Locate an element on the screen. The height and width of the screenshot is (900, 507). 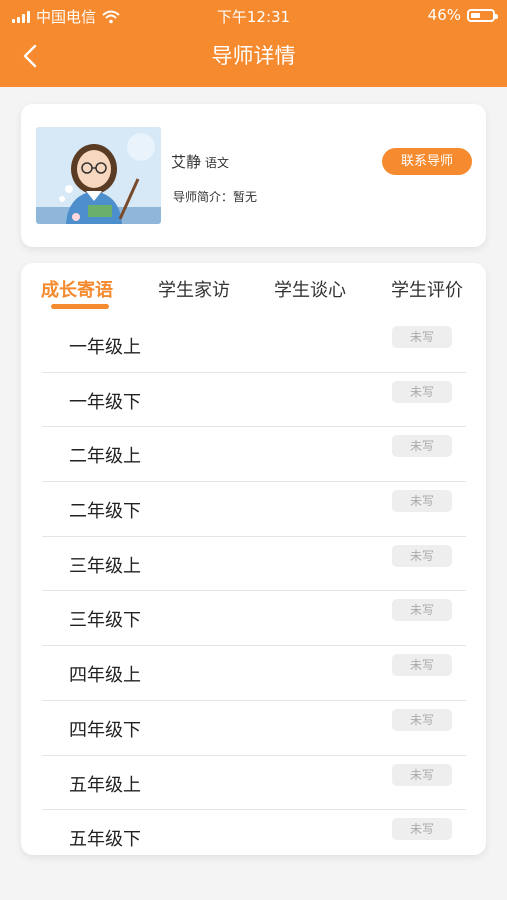
list-item: 二年级上 未写 is located at coordinates (254, 455).